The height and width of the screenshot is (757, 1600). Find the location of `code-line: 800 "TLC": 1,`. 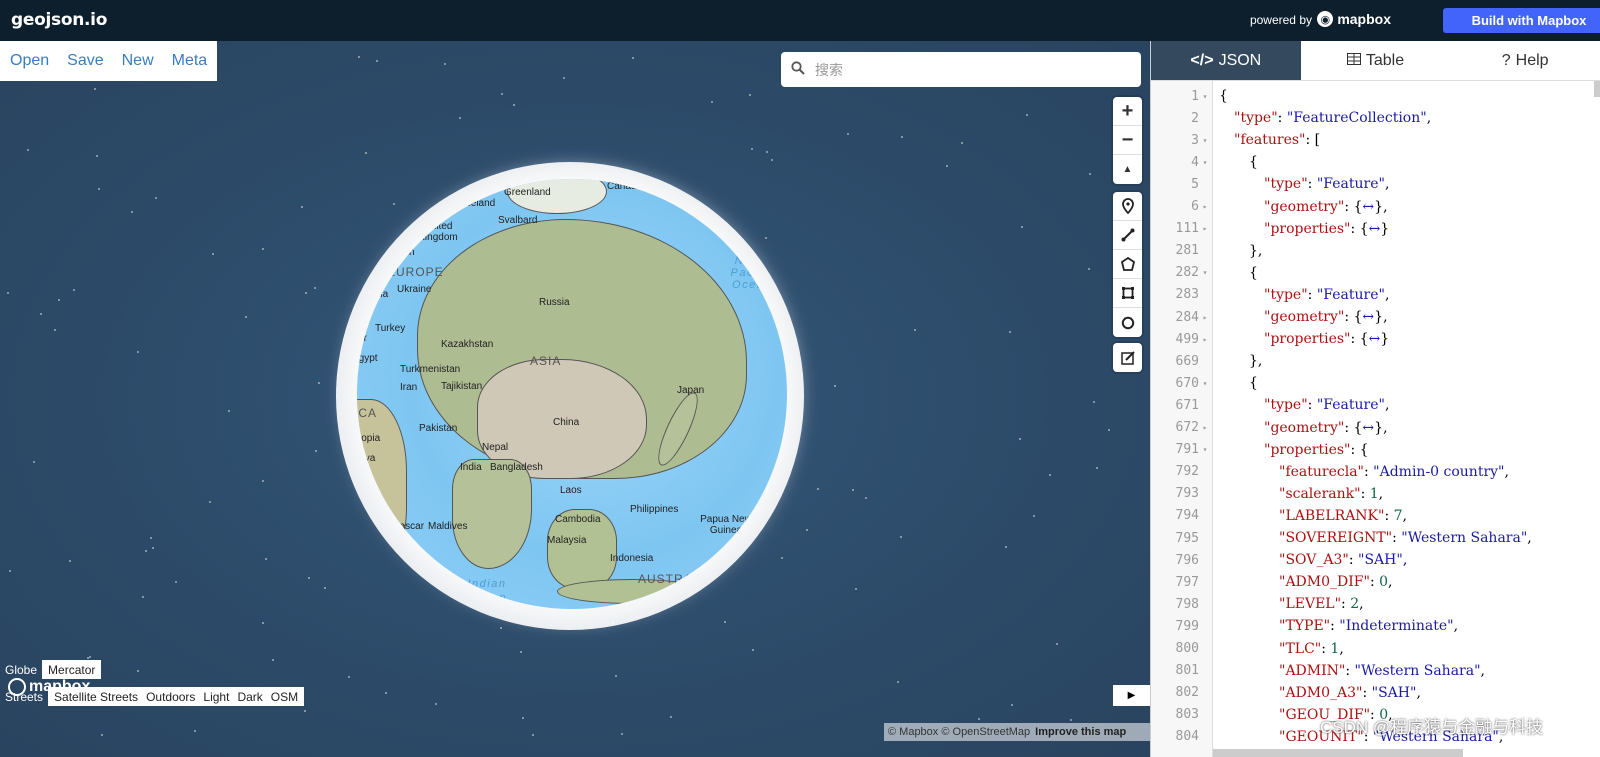

code-line: 800 "TLC": 1, is located at coordinates (1375, 649).